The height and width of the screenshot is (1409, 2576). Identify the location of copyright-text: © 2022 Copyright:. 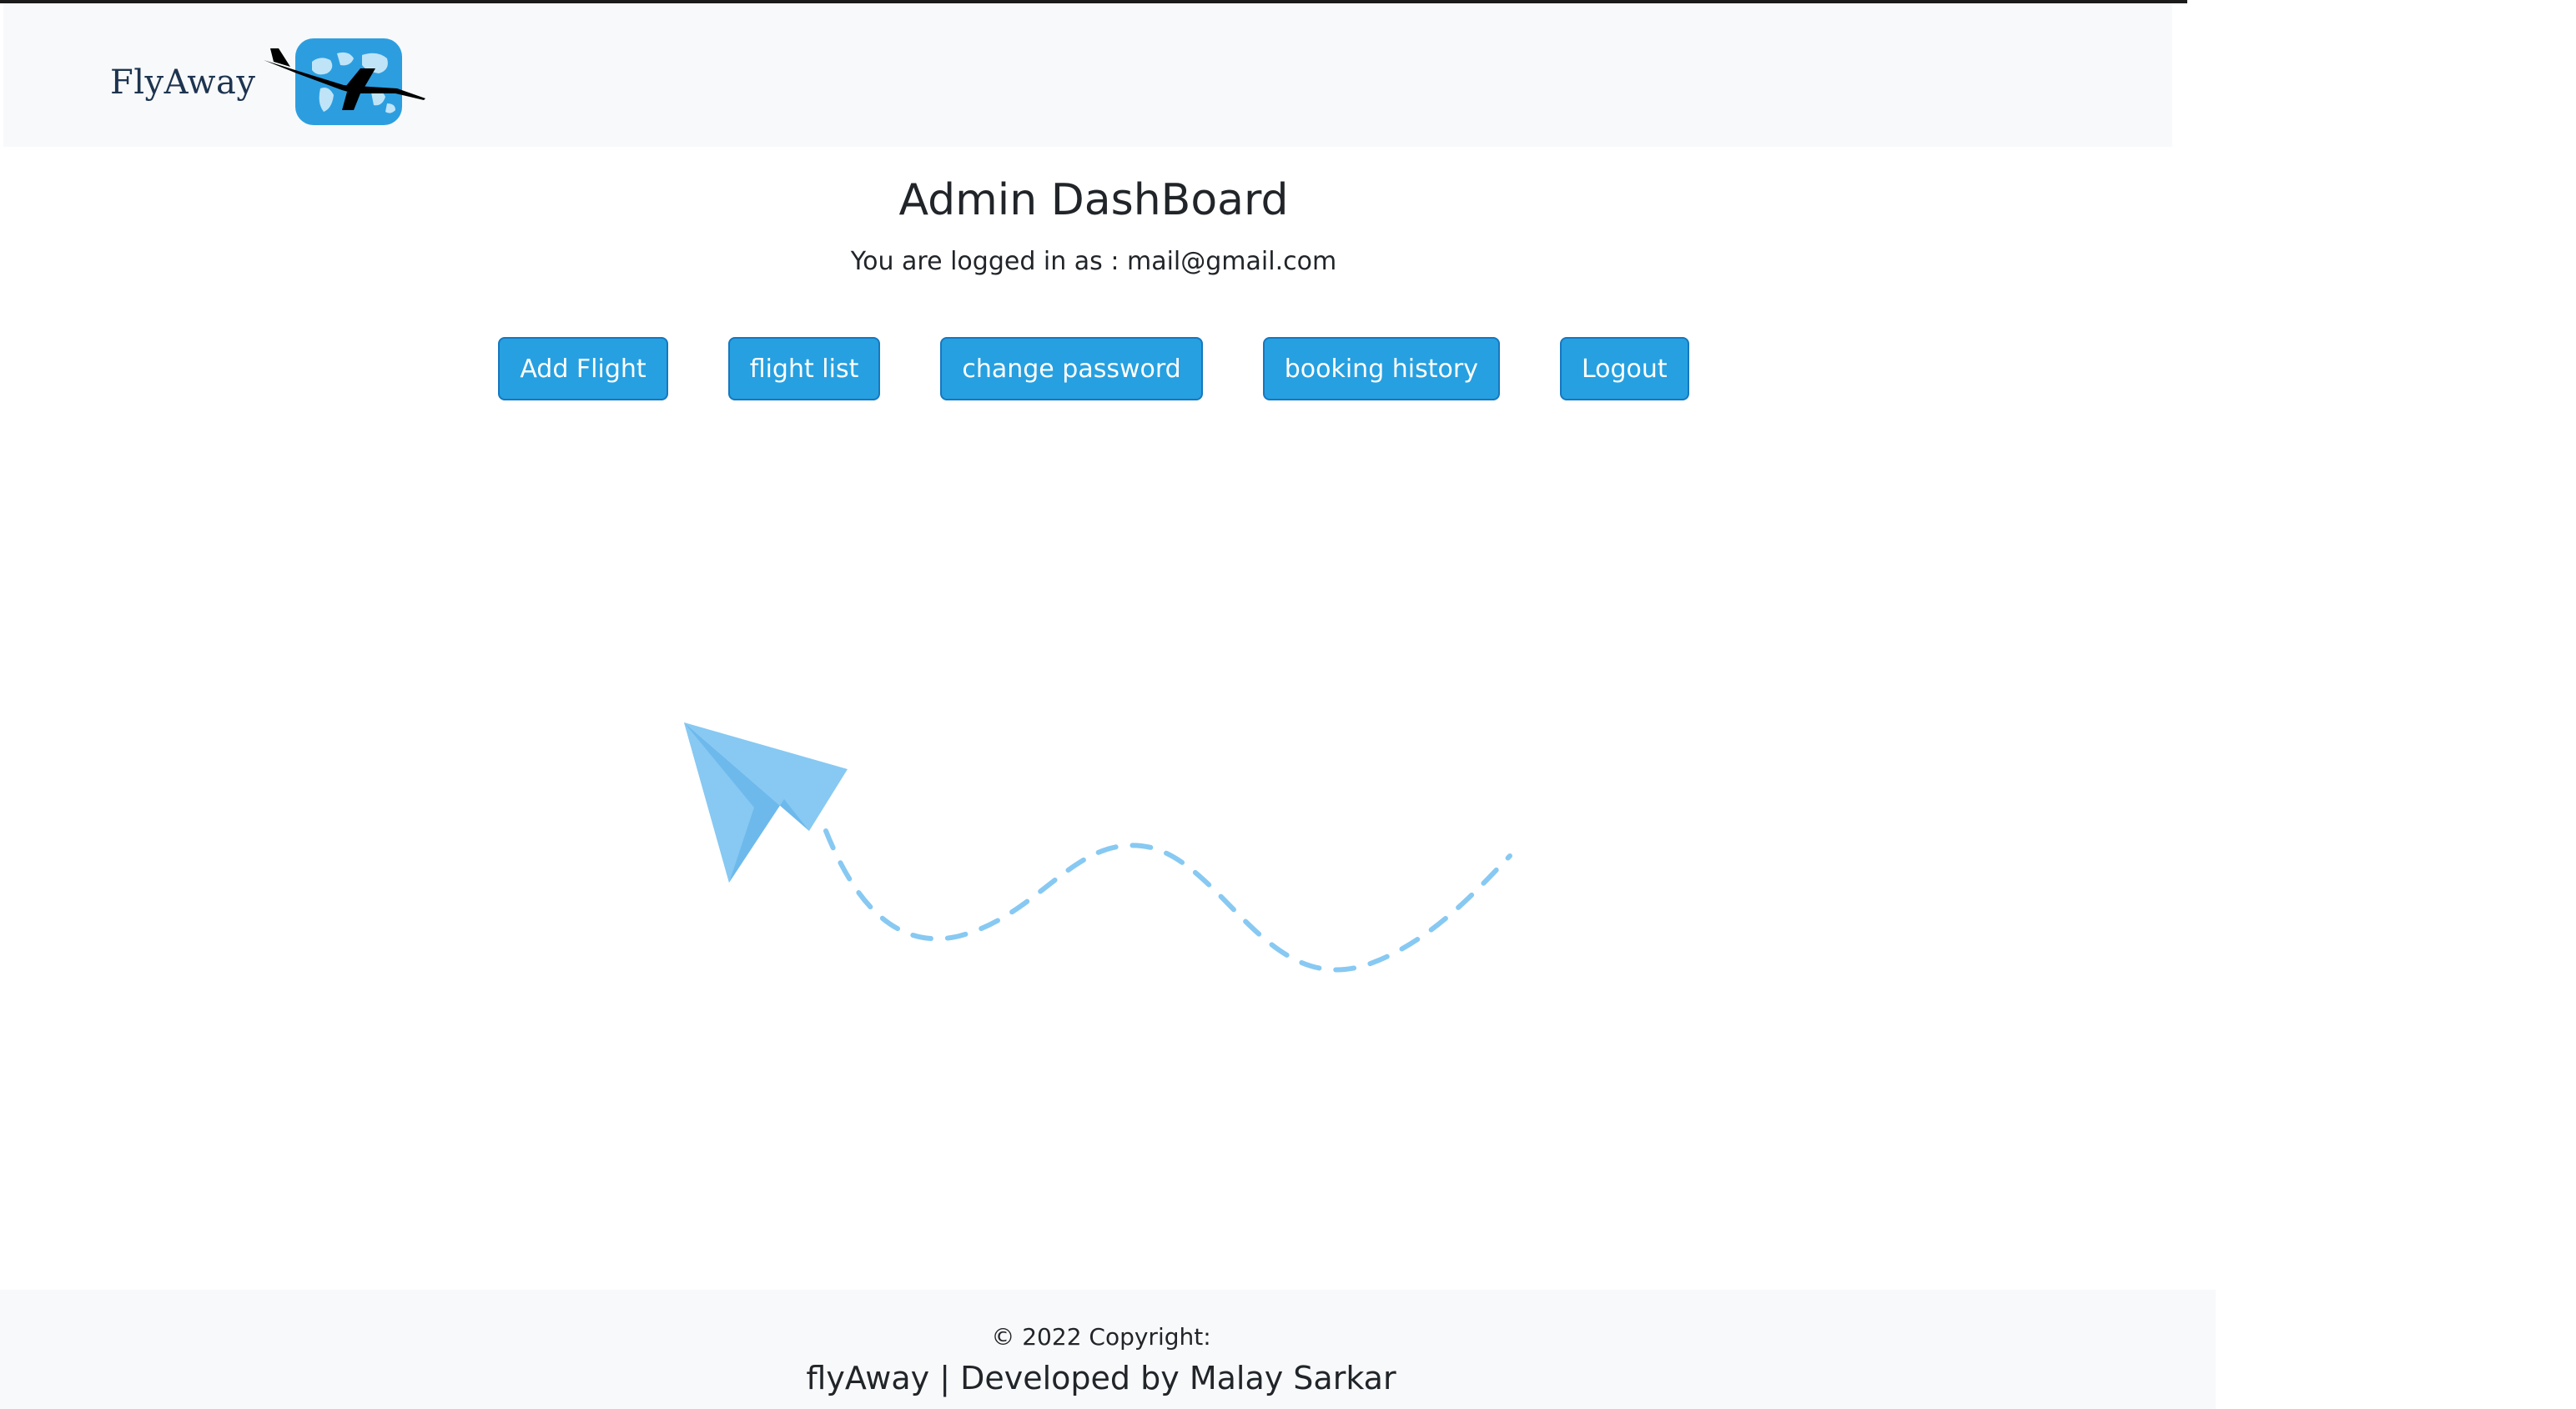
(1101, 1337).